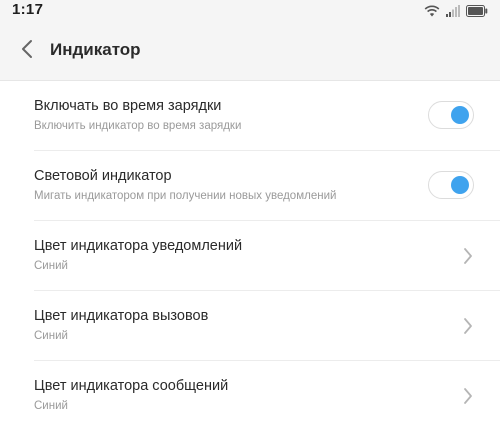 Image resolution: width=500 pixels, height=431 pixels. I want to click on status-time: 1:17, so click(28, 9).